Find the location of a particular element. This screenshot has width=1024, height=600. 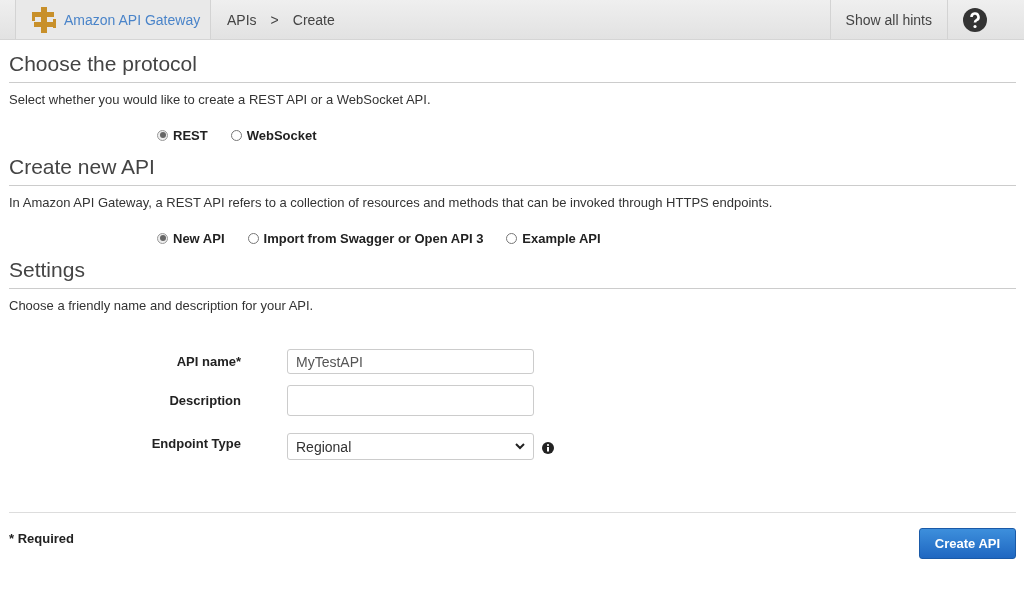

chevron-down-icon is located at coordinates (520, 446).